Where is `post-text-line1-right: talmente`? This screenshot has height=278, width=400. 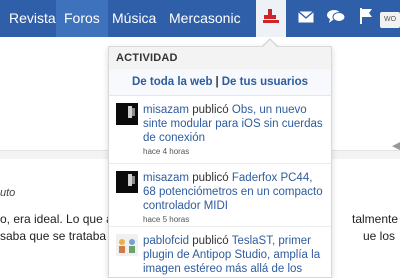
post-text-line1-right: talmente is located at coordinates (375, 219).